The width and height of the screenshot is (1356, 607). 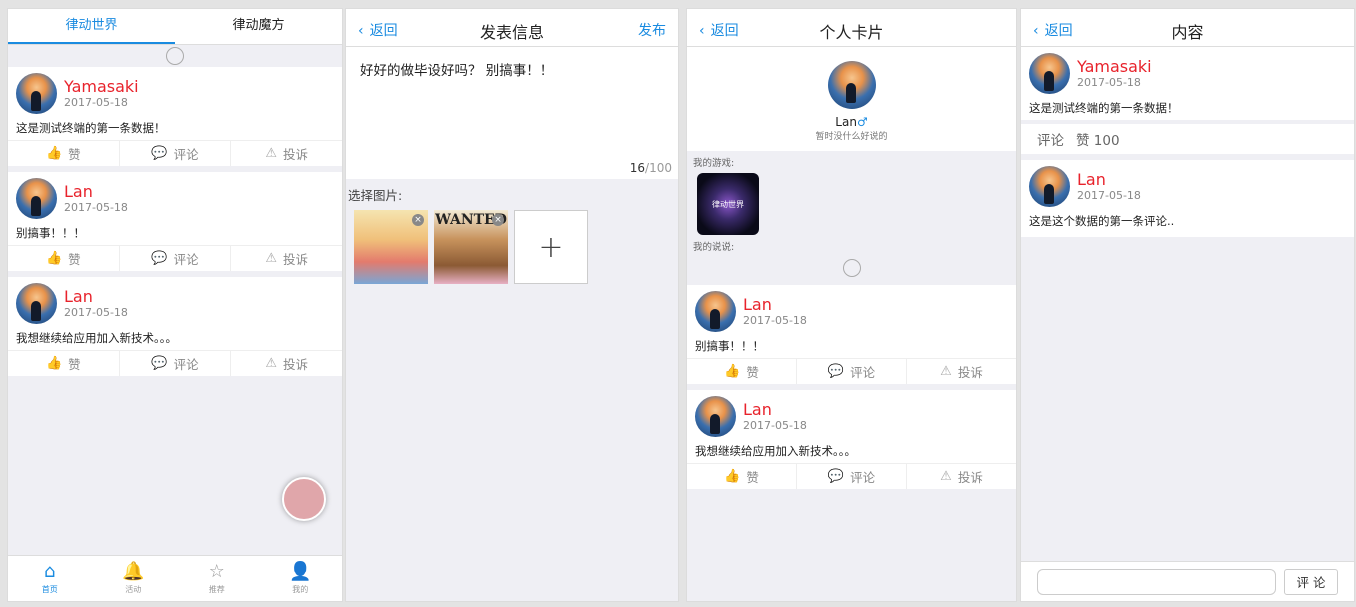 What do you see at coordinates (729, 346) in the screenshot?
I see `post-text: 别搞事！！！` at bounding box center [729, 346].